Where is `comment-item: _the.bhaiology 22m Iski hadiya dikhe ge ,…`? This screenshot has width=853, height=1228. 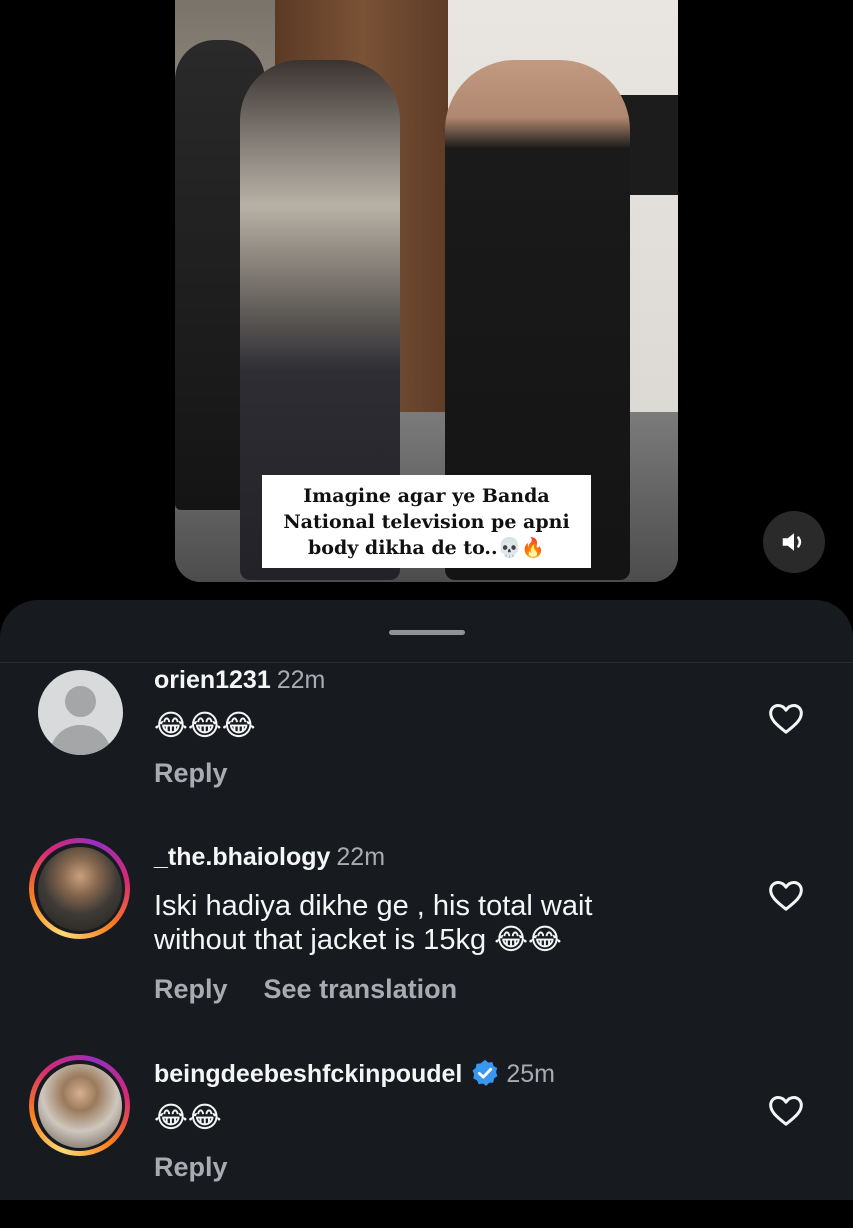
comment-item: _the.bhaiology 22m Iski hadiya dikhe ge ,… is located at coordinates (426, 925).